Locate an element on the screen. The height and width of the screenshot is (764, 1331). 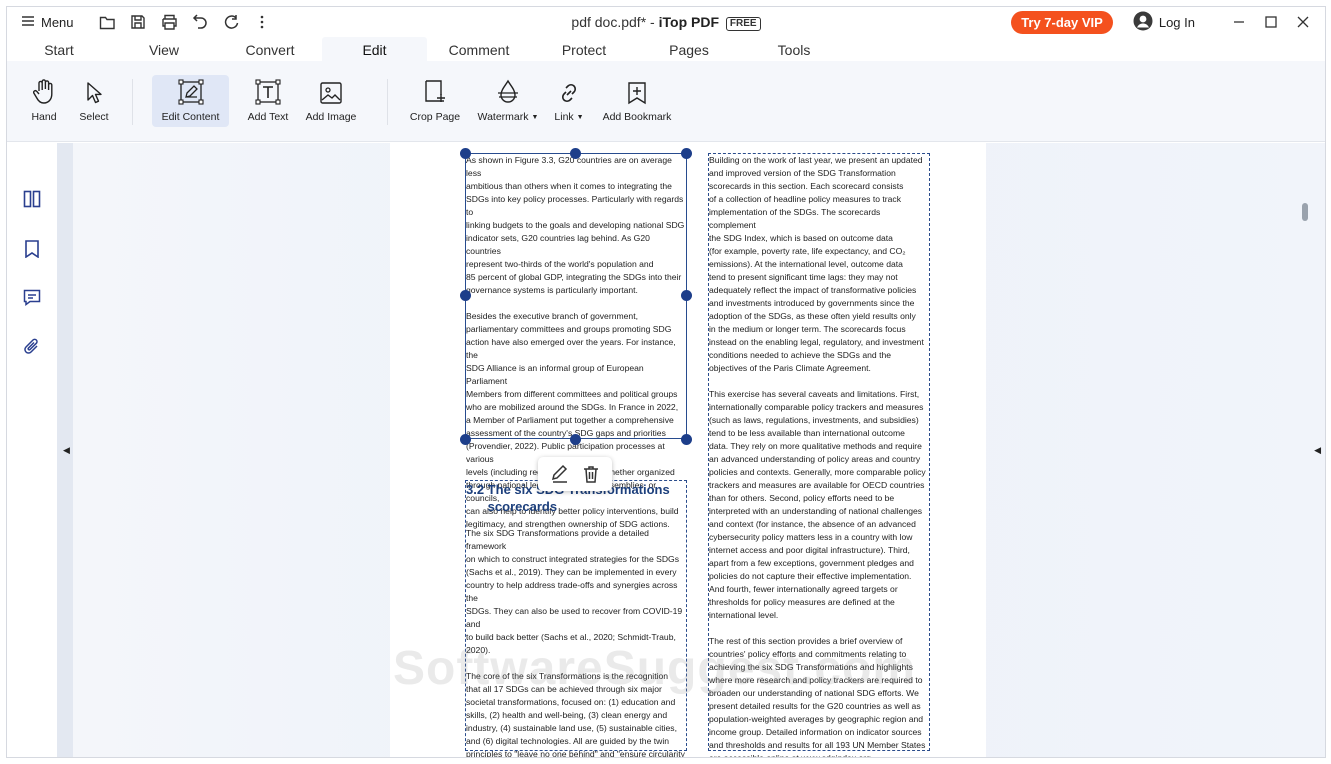
watermark-button: Watermark ▼ is located at coordinates (508, 101).